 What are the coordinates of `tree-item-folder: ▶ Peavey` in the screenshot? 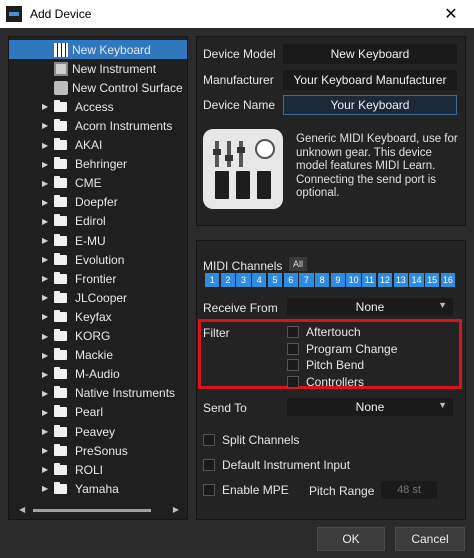 It's located at (98, 431).